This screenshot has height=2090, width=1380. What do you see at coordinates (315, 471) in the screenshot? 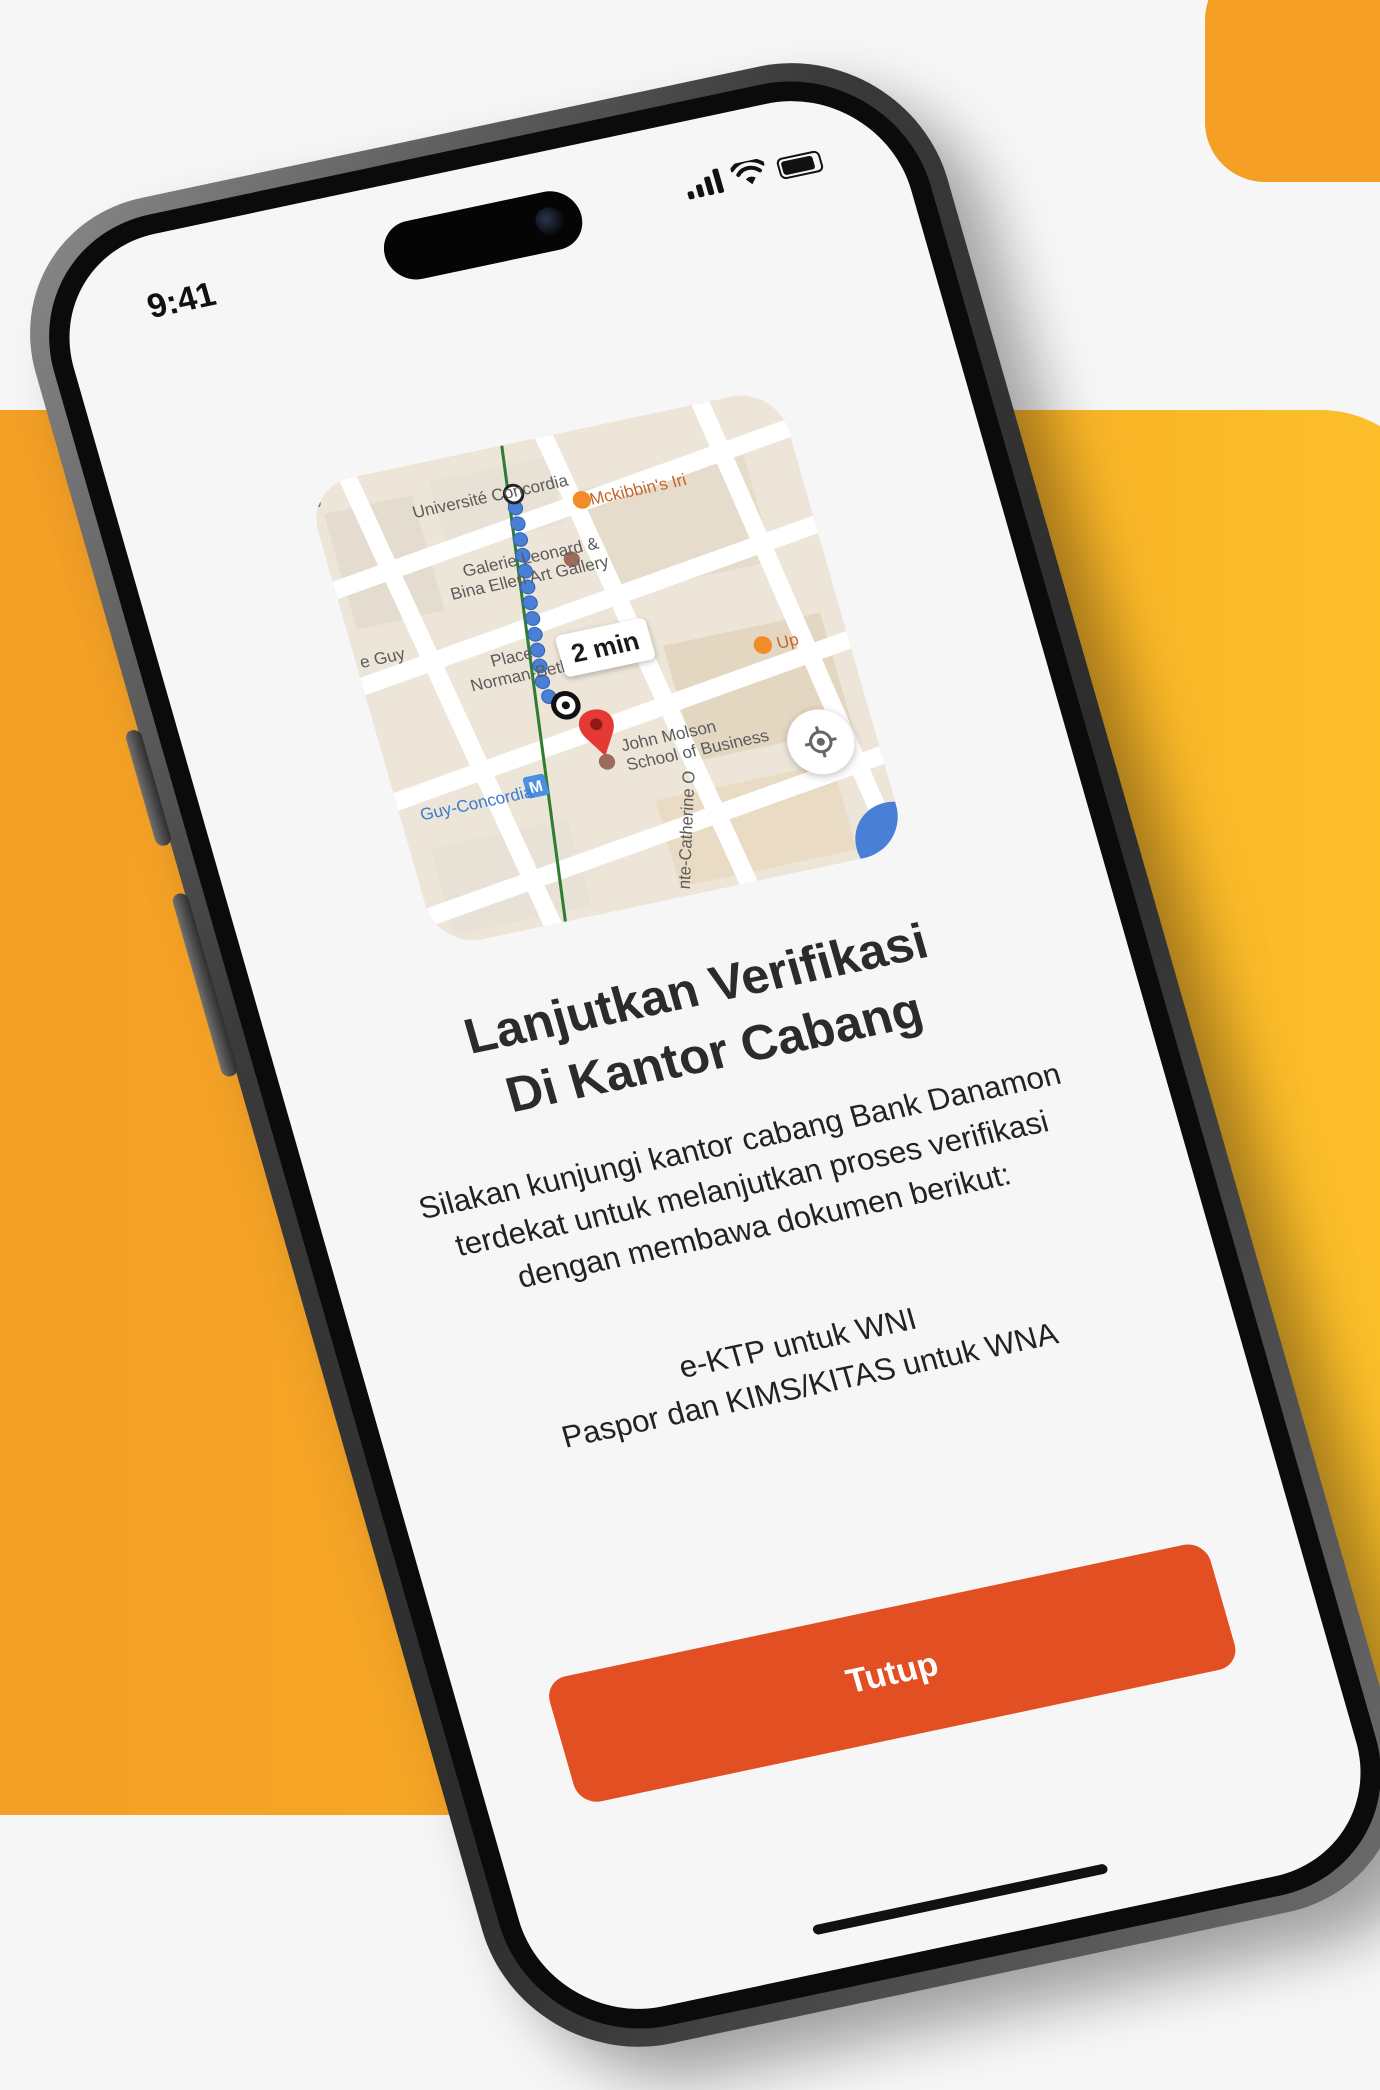
I see `map-label-street-sherbrooke: e Sherbro` at bounding box center [315, 471].